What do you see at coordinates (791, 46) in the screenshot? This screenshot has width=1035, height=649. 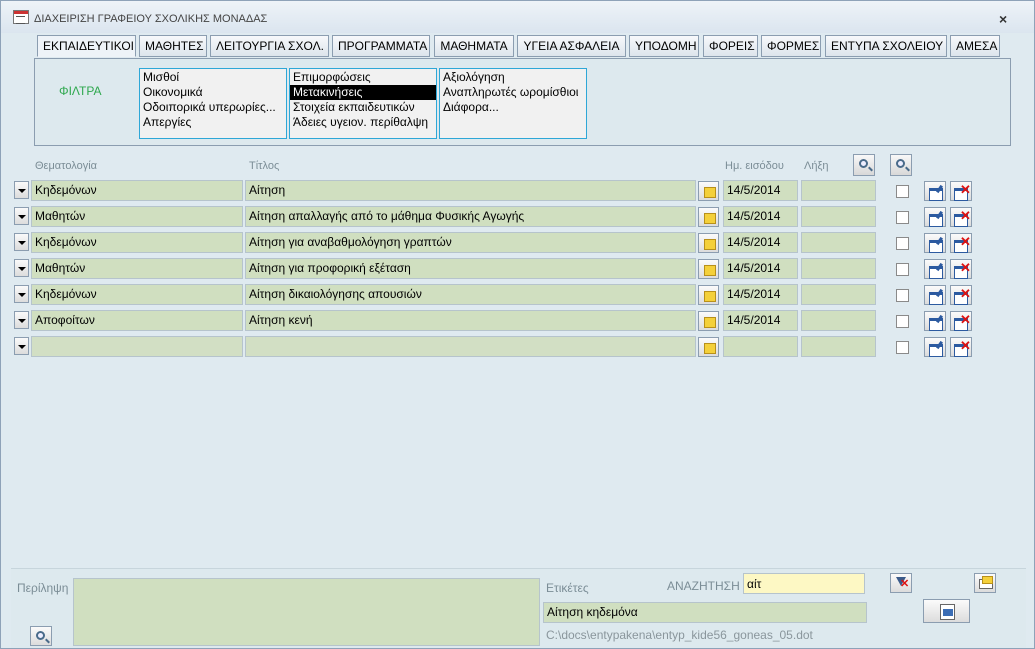 I see `tab-formes: ΦΟΡΜΕΣ` at bounding box center [791, 46].